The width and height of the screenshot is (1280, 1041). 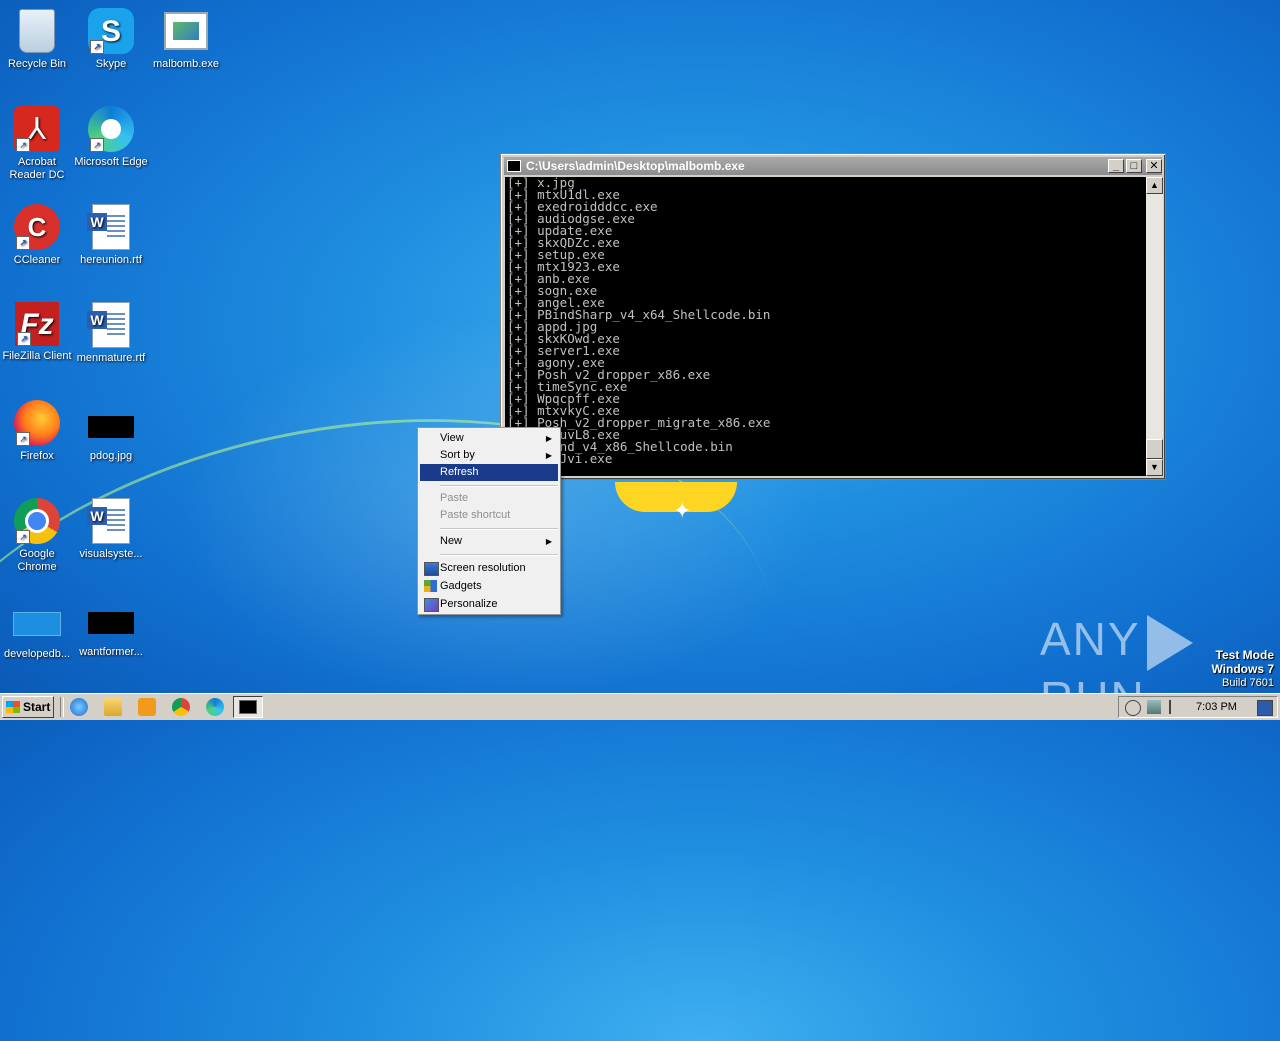 What do you see at coordinates (110, 521) in the screenshot?
I see `word-doc-icon: W` at bounding box center [110, 521].